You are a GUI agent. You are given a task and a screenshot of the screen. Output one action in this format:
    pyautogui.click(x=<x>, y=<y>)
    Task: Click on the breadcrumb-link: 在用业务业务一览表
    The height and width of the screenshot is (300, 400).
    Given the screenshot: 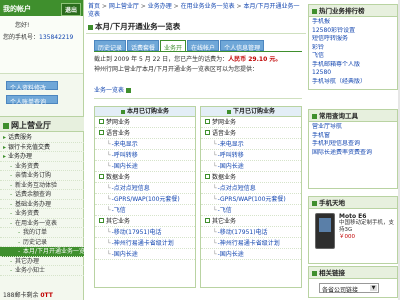 What is the action you would take?
    pyautogui.click(x=208, y=6)
    